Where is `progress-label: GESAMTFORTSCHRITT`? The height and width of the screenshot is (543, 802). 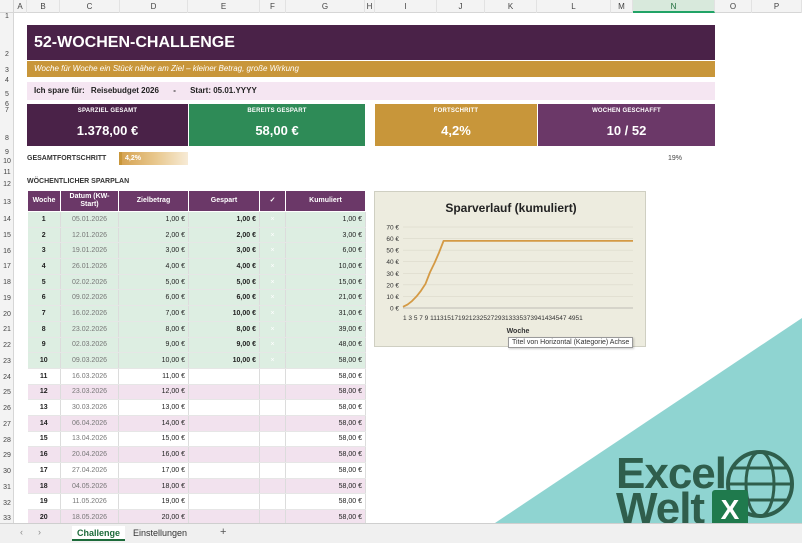
progress-label: GESAMTFORTSCHRITT is located at coordinates (66, 158).